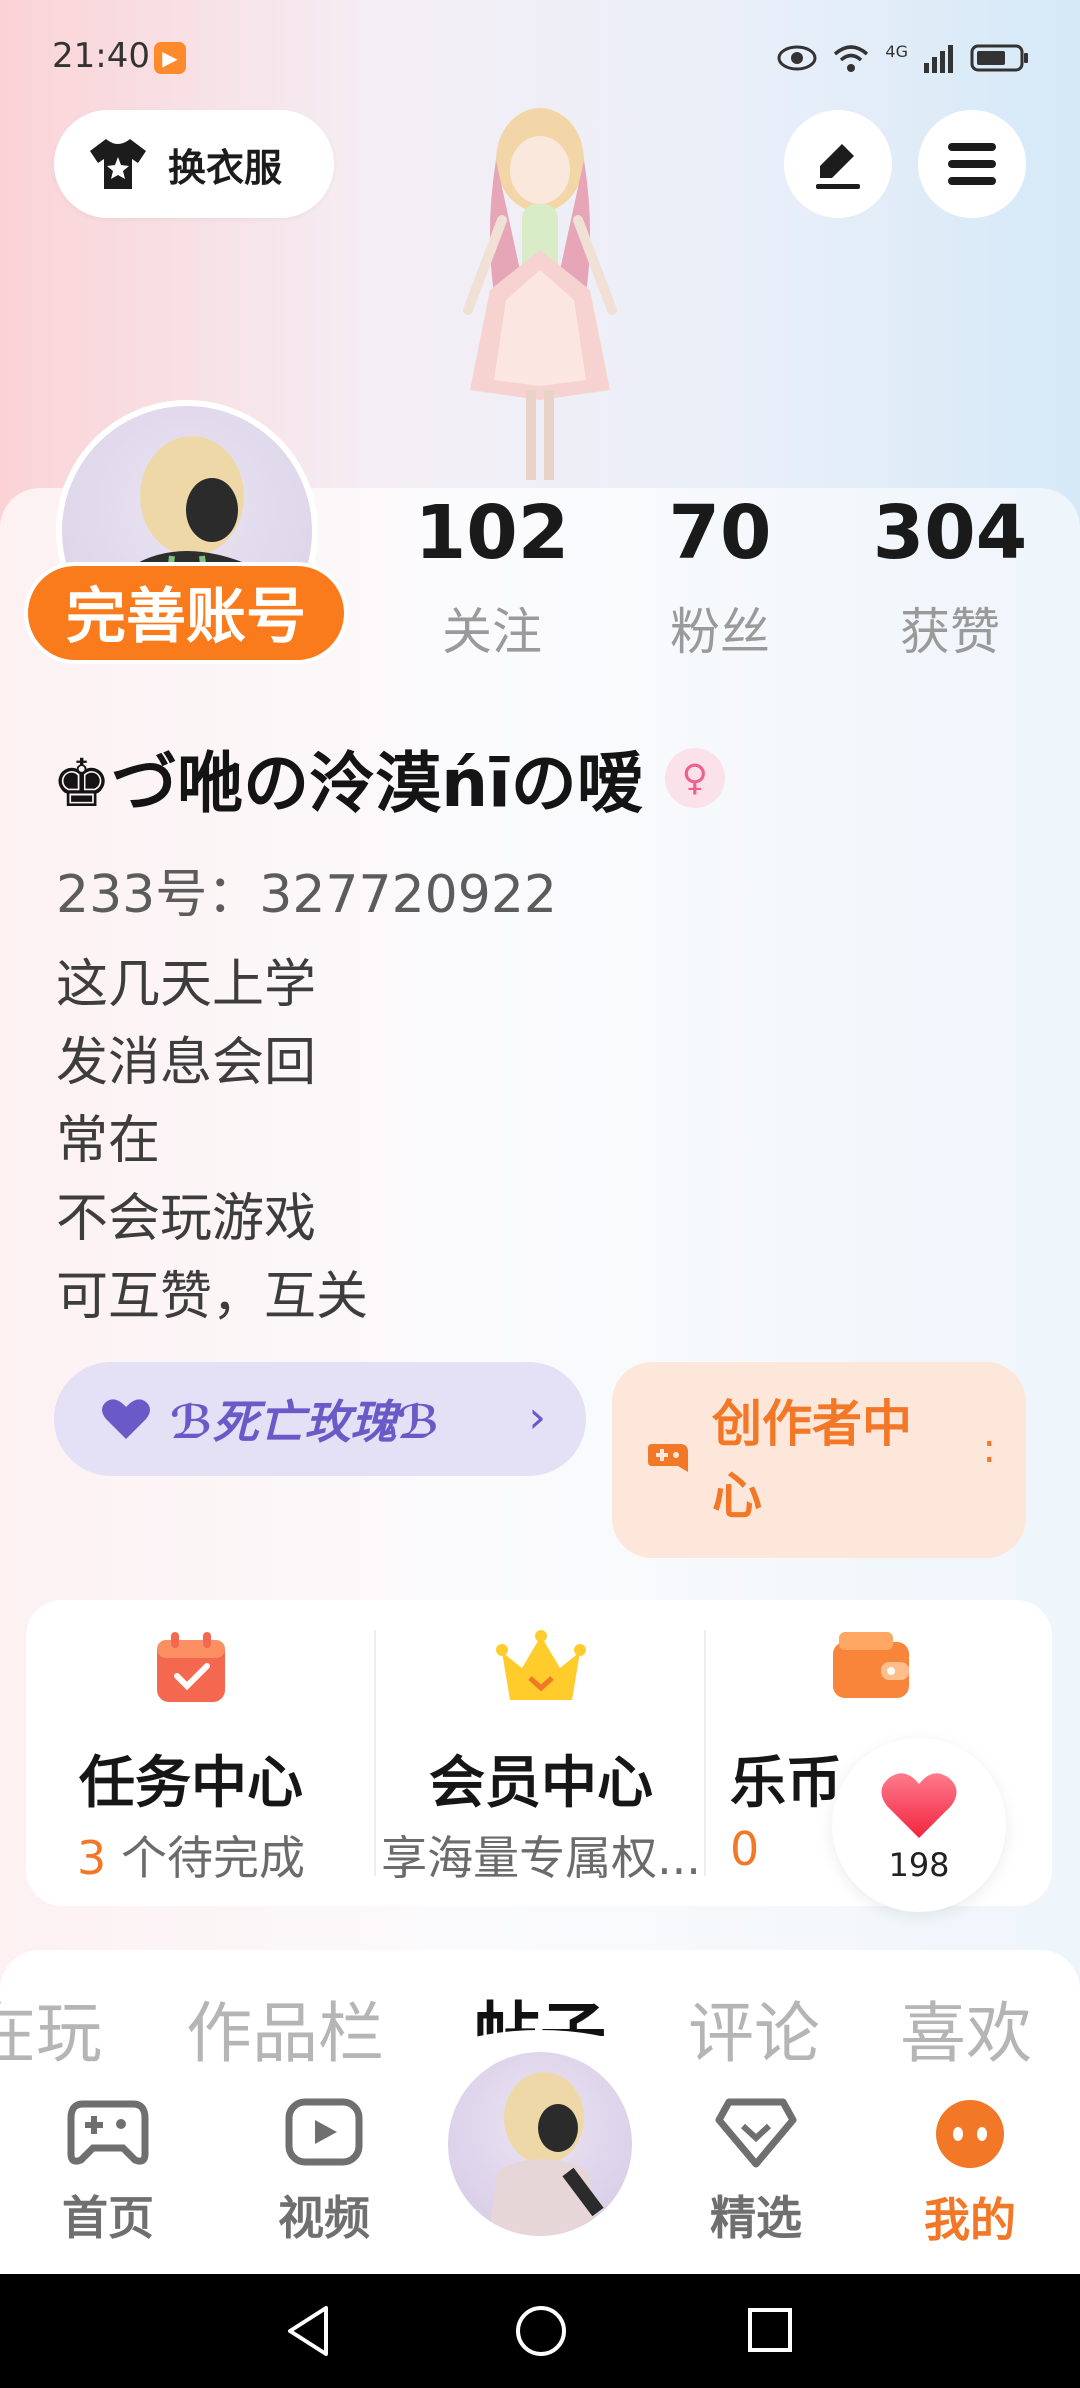 The width and height of the screenshot is (1080, 2388). Describe the element at coordinates (938, 59) in the screenshot. I see `signal-icon` at that location.